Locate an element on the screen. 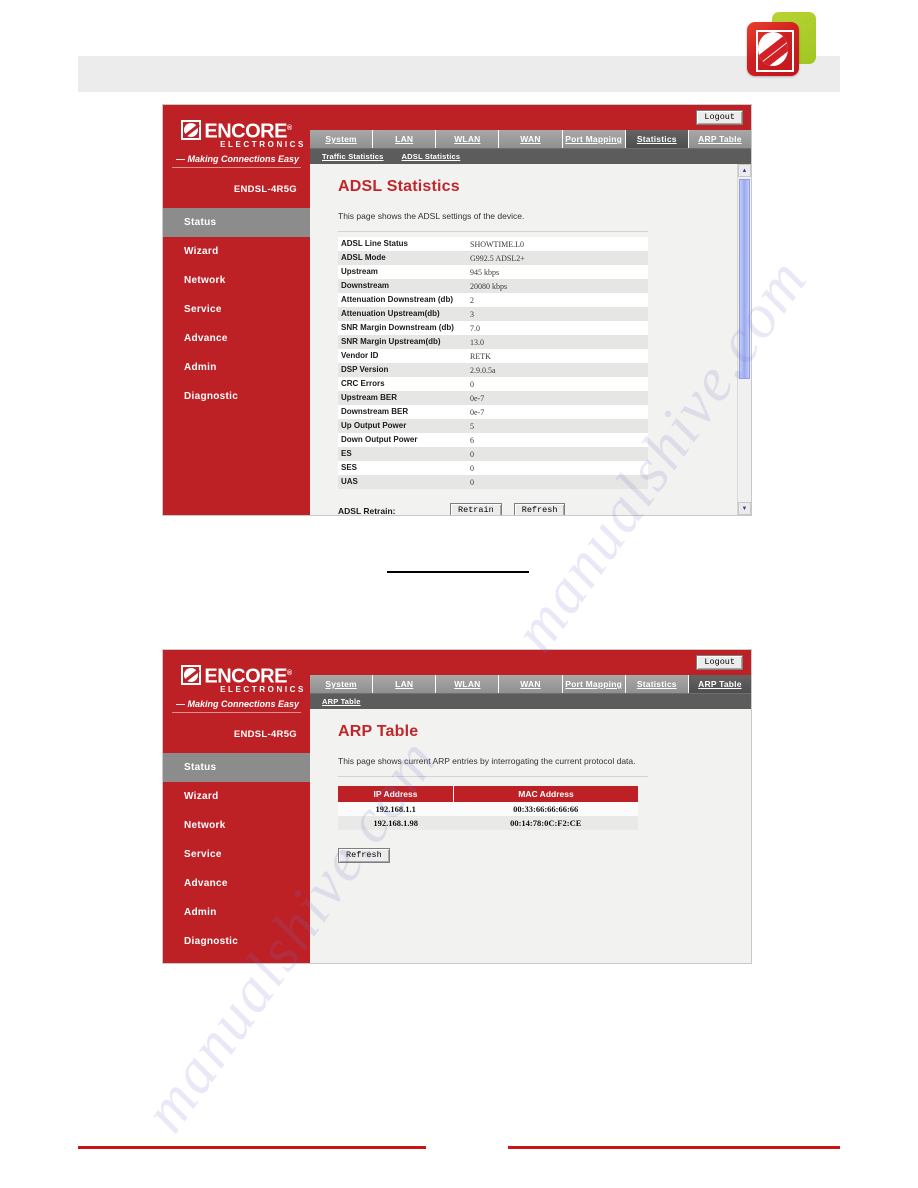 This screenshot has height=1188, width=918. stat-label: ES is located at coordinates (402, 454).